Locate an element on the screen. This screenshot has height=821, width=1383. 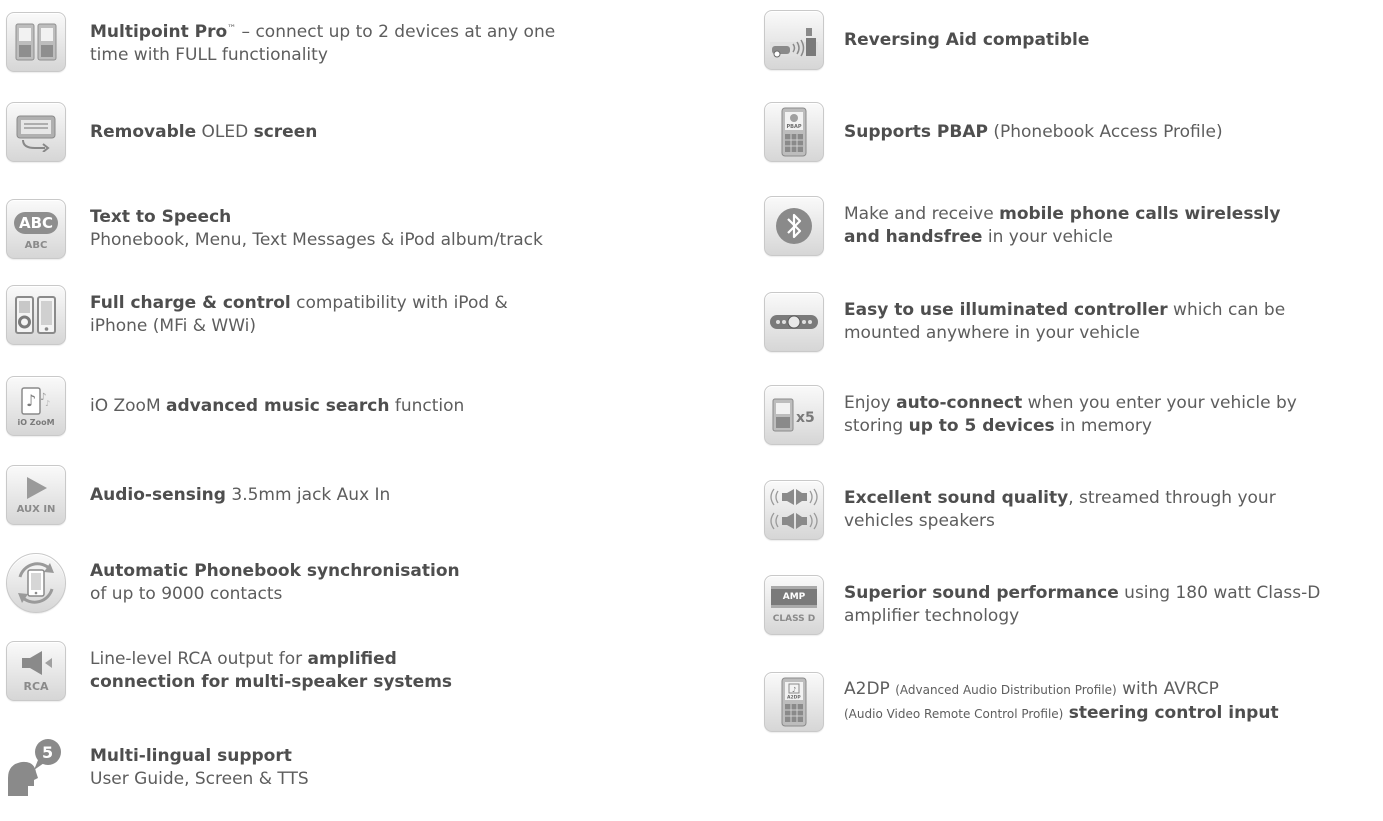
text: function is located at coordinates (427, 405).